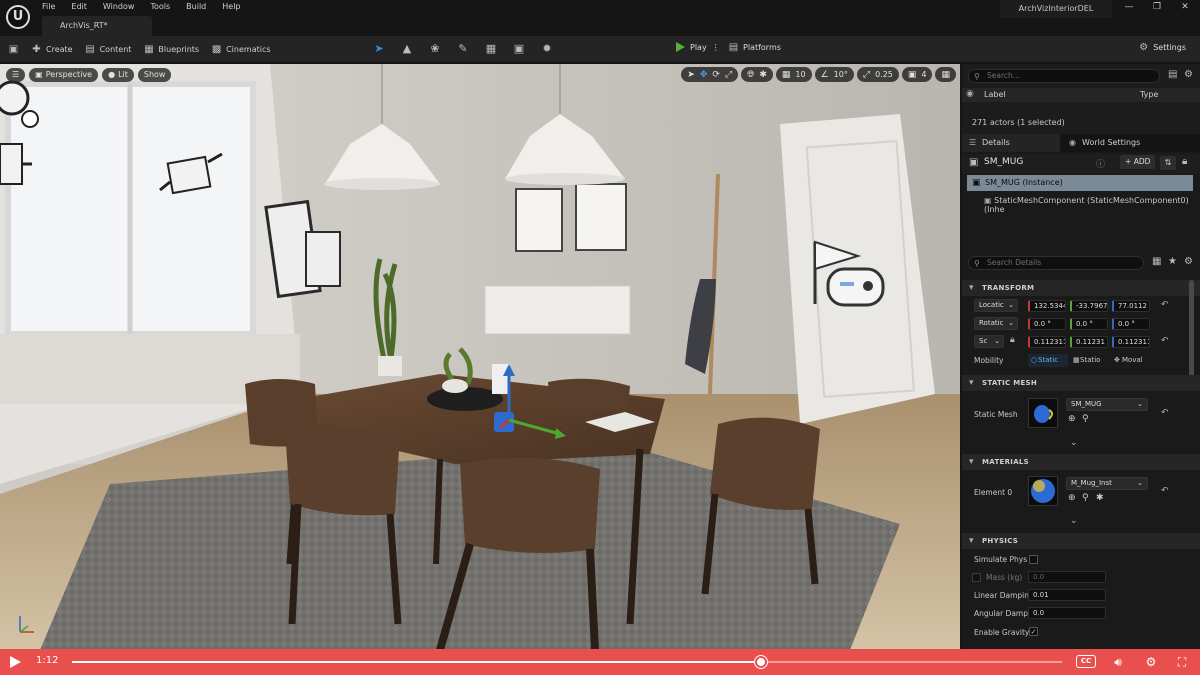  Describe the element at coordinates (1185, 7) in the screenshot. I see `close-button: ✕` at that location.